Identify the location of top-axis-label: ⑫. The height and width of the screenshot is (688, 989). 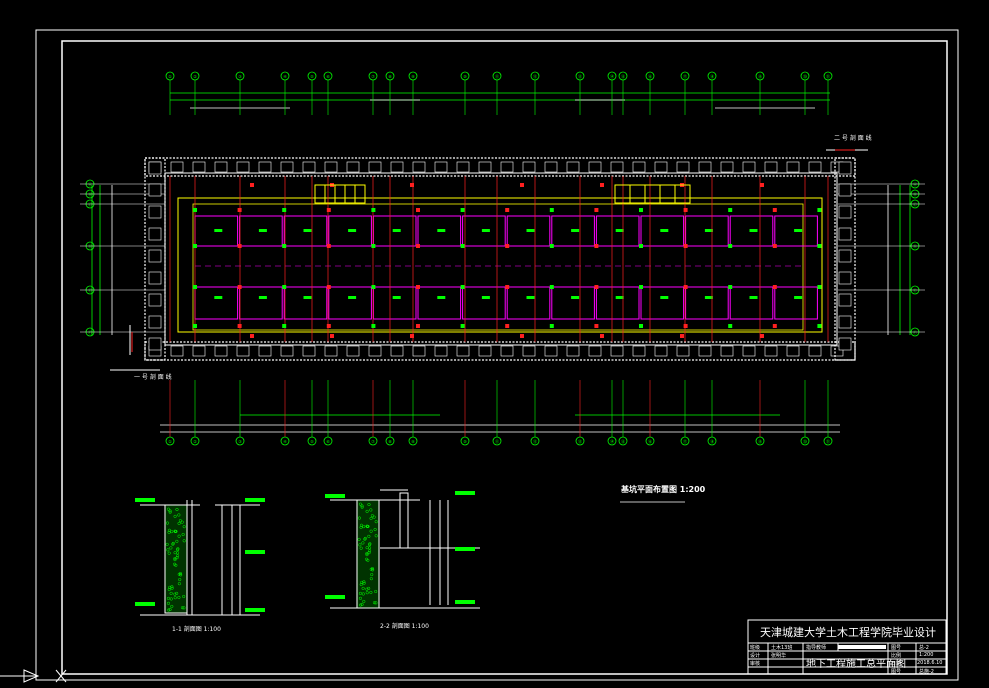
(535, 76).